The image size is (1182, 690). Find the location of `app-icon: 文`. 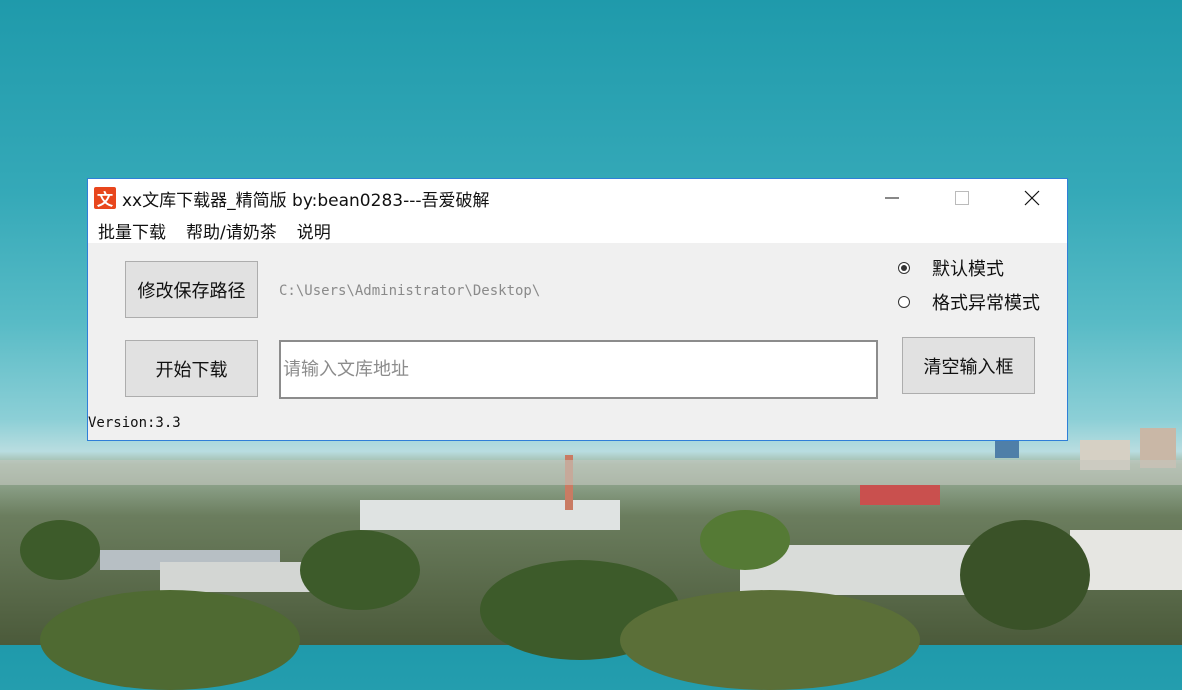

app-icon: 文 is located at coordinates (105, 198).